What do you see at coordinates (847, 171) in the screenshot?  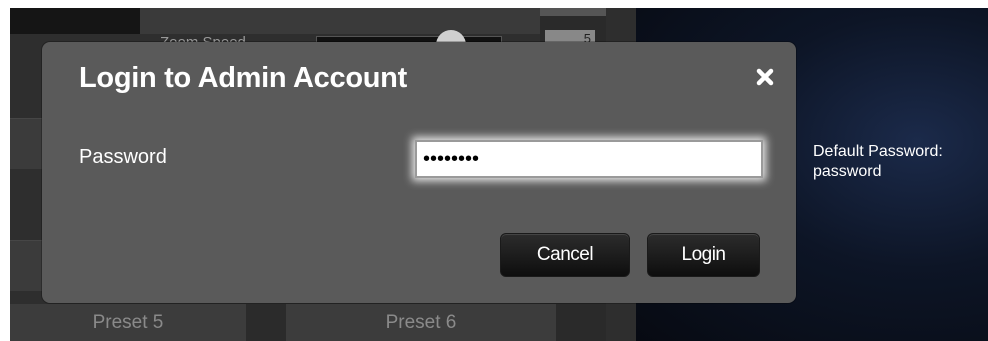 I see `hint-line-2: password` at bounding box center [847, 171].